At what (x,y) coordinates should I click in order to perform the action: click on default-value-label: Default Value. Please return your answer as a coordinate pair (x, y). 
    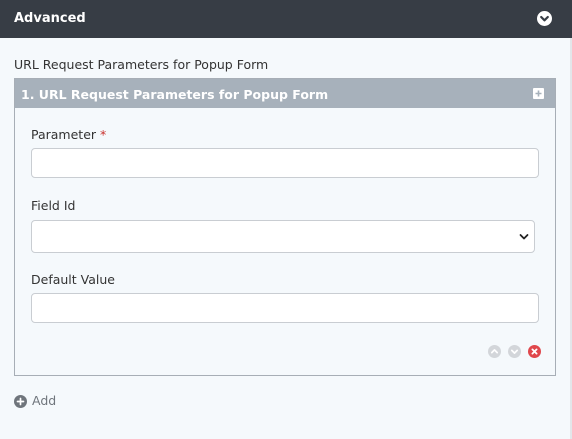
    Looking at the image, I should click on (73, 279).